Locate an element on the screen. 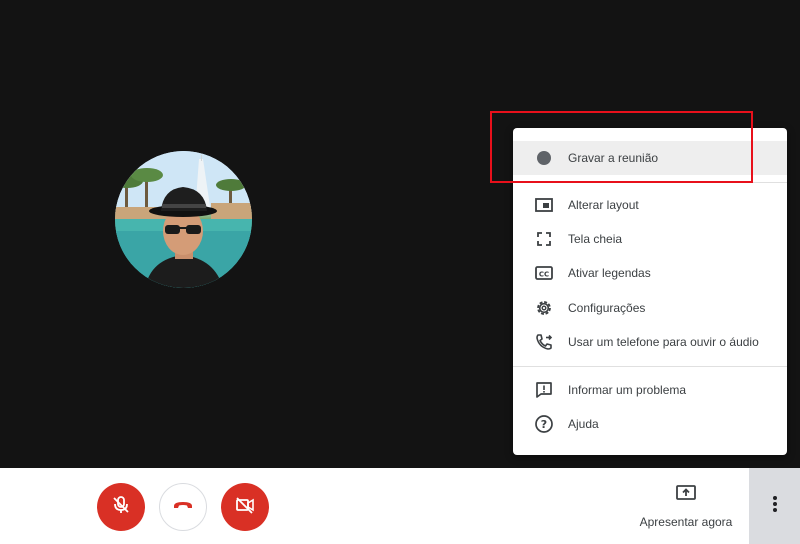 Image resolution: width=800 pixels, height=544 pixels. menu-item-report-problem: Informar um problema is located at coordinates (650, 390).